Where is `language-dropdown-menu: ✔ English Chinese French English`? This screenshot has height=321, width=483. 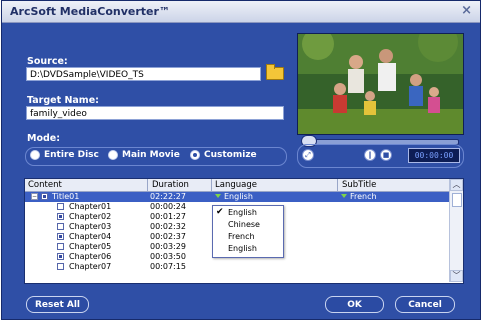
language-dropdown-menu: ✔ English Chinese French English is located at coordinates (248, 231).